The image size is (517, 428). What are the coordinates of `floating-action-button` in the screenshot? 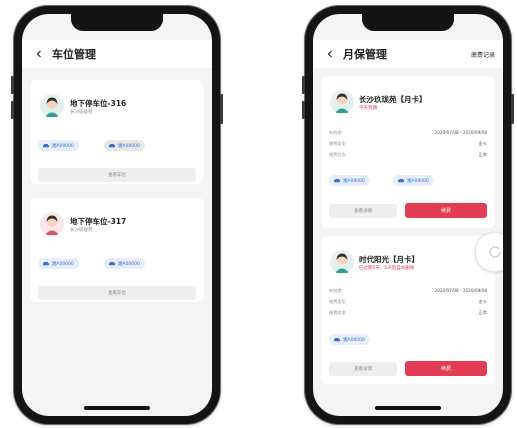 It's located at (489, 252).